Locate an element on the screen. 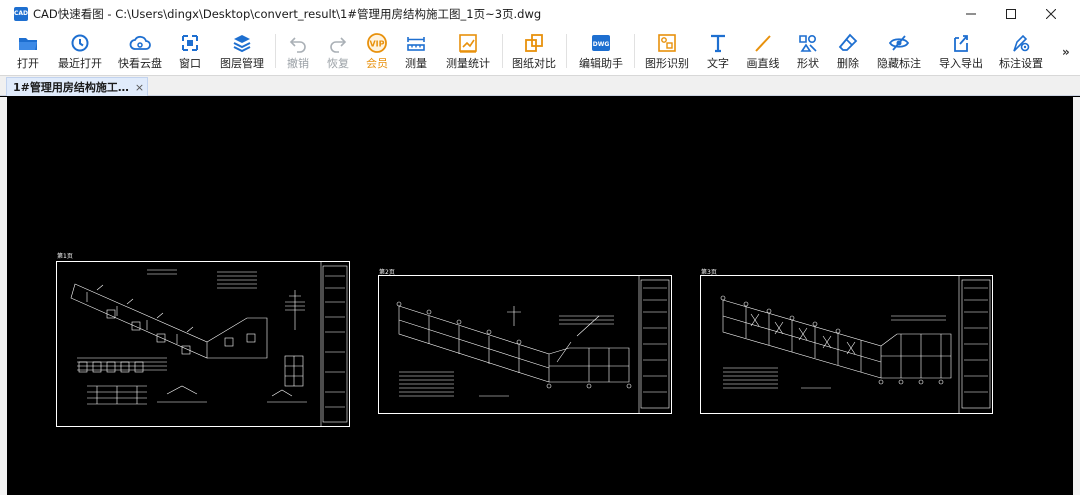  vip-label: 会员 is located at coordinates (377, 63).